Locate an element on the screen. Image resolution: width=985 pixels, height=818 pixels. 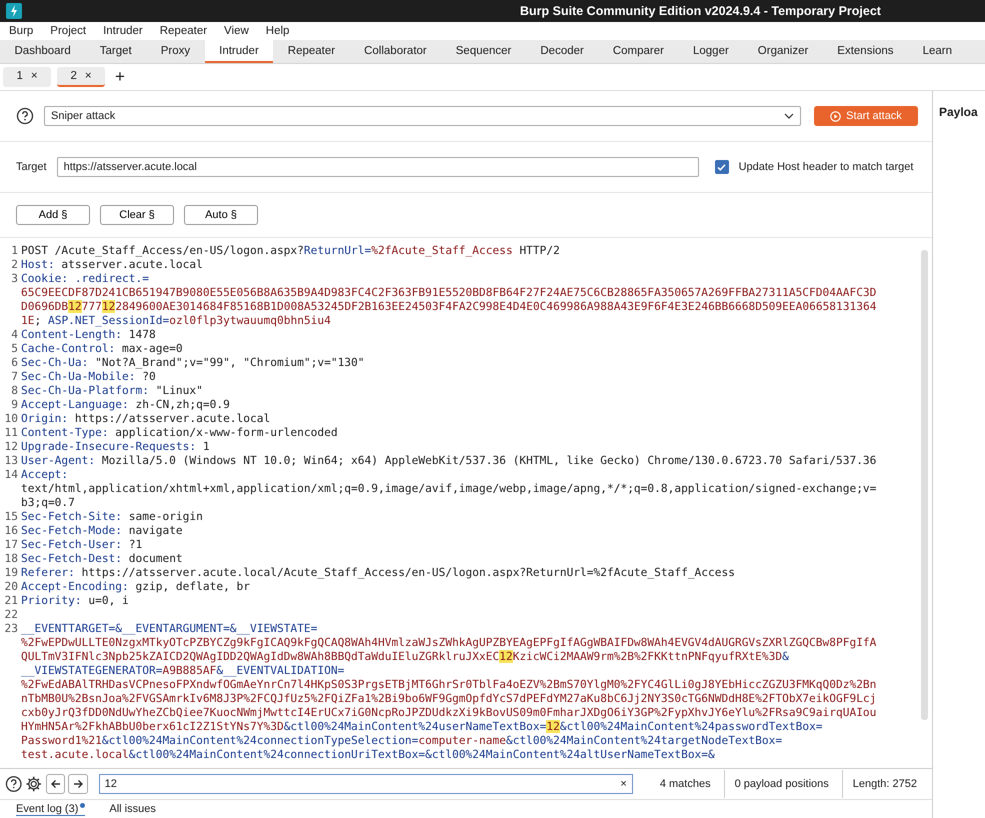
tab-label: 1 is located at coordinates (19, 76).